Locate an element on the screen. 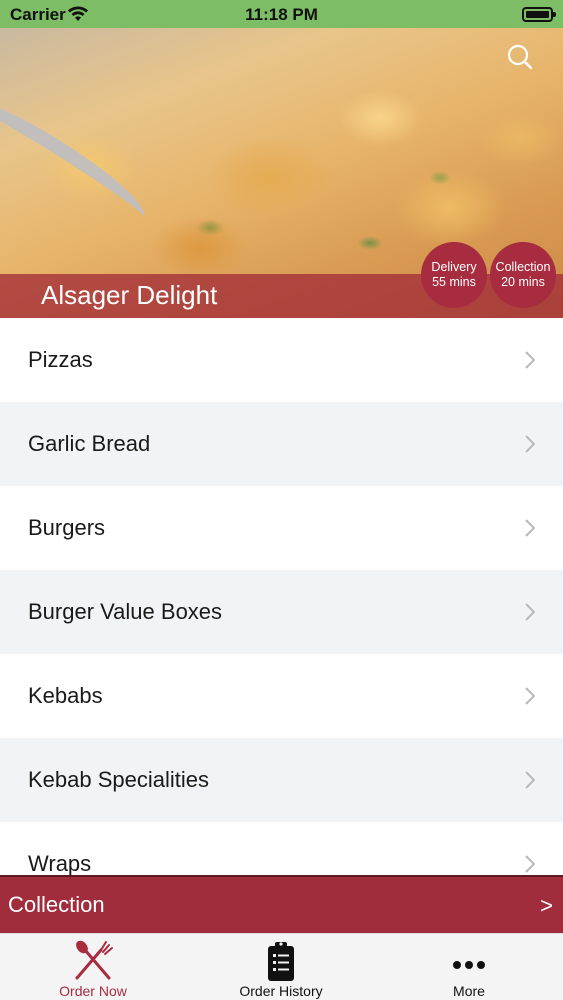  tab-order-history: Order History is located at coordinates (281, 967).